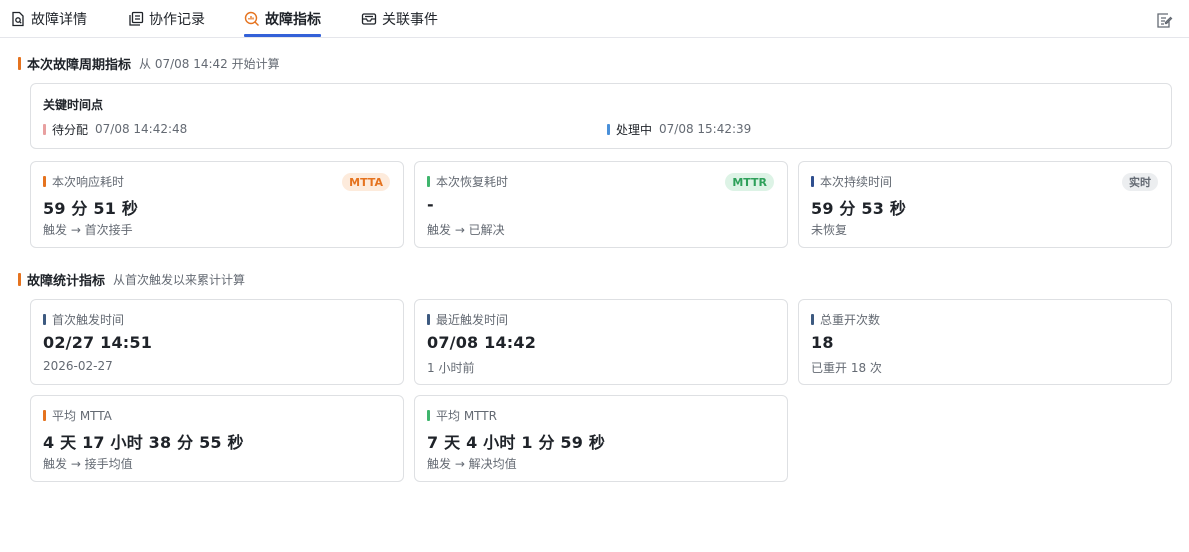 The width and height of the screenshot is (1189, 552). I want to click on metric-note: 未恢复, so click(829, 230).